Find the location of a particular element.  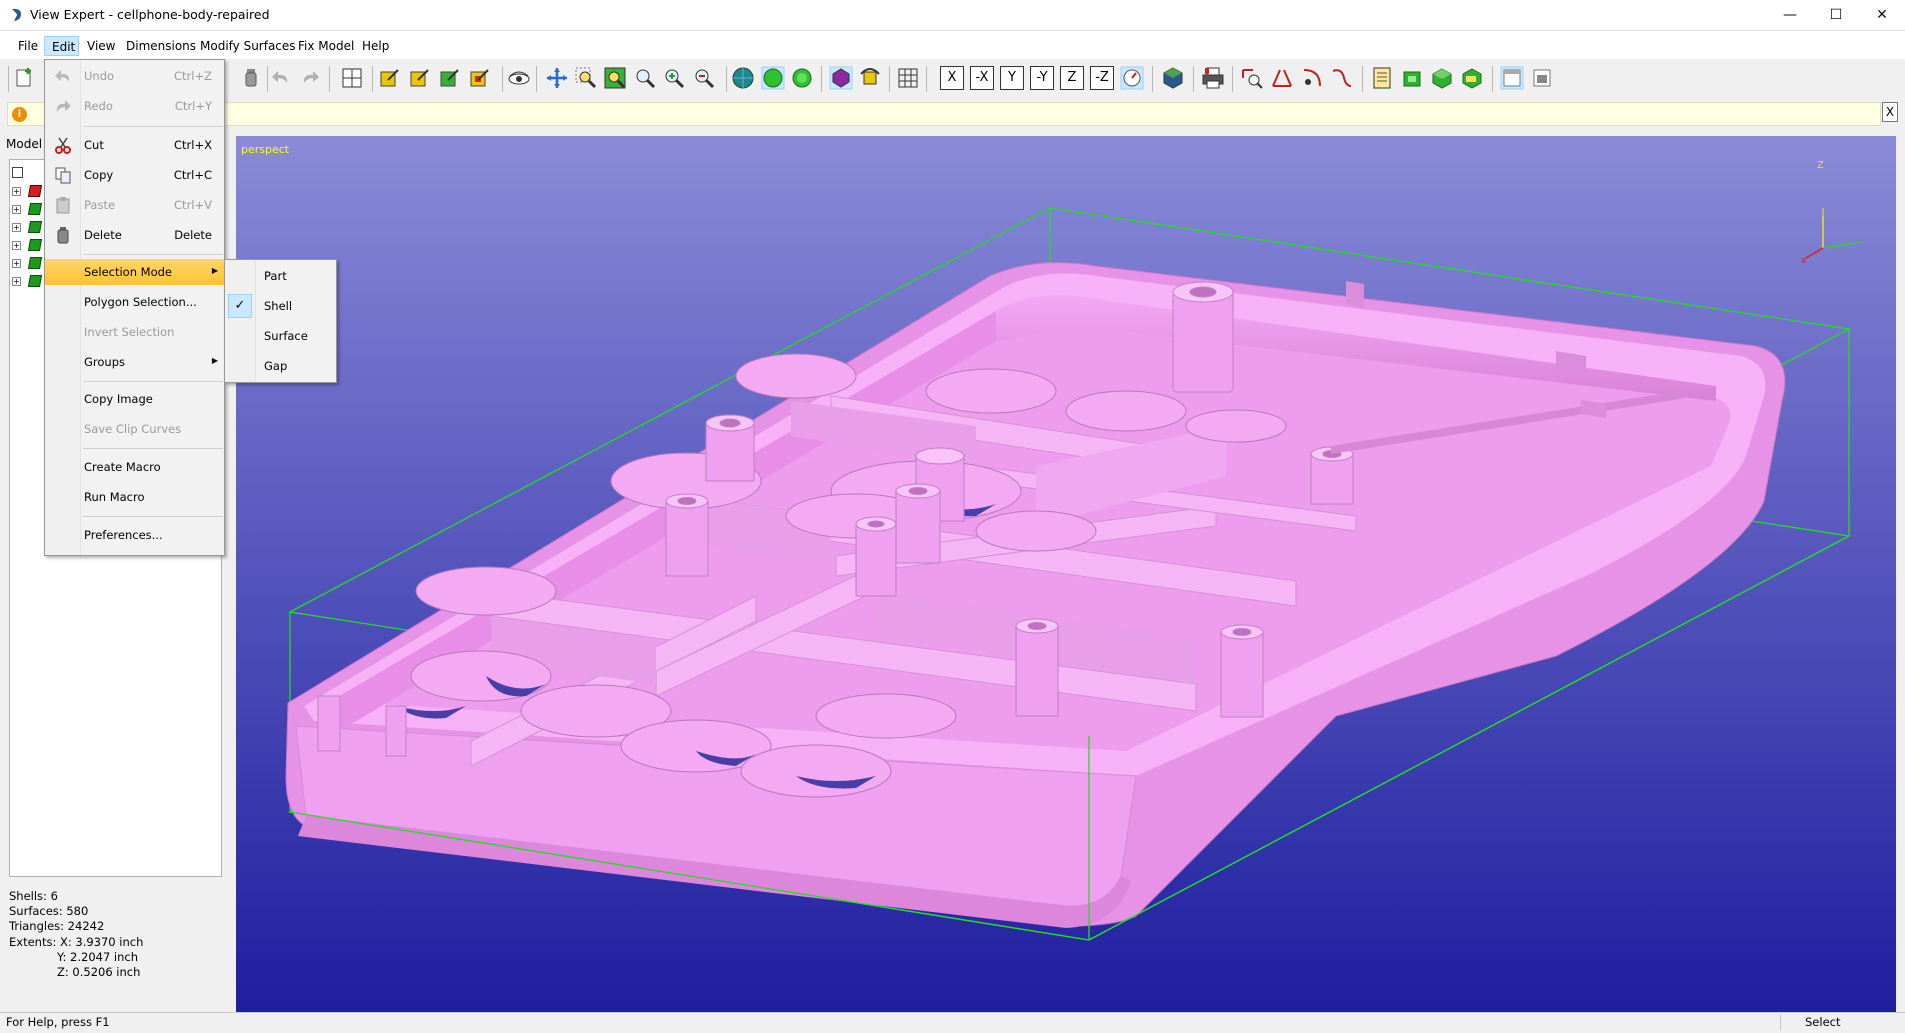

status-help-text: For Help, press F1 is located at coordinates (58, 1022).